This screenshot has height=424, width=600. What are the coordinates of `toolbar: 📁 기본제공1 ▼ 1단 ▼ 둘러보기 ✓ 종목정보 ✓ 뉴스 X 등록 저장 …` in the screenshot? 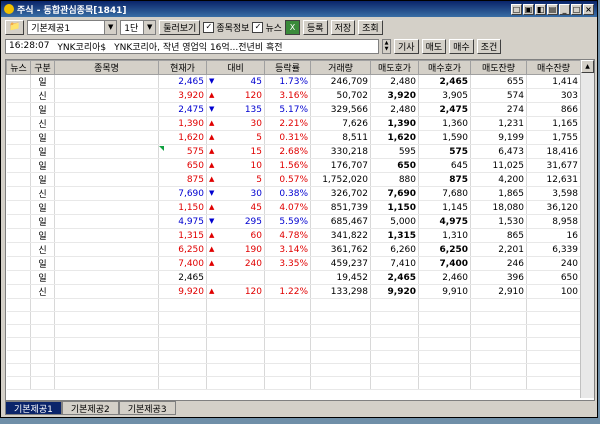 It's located at (299, 27).